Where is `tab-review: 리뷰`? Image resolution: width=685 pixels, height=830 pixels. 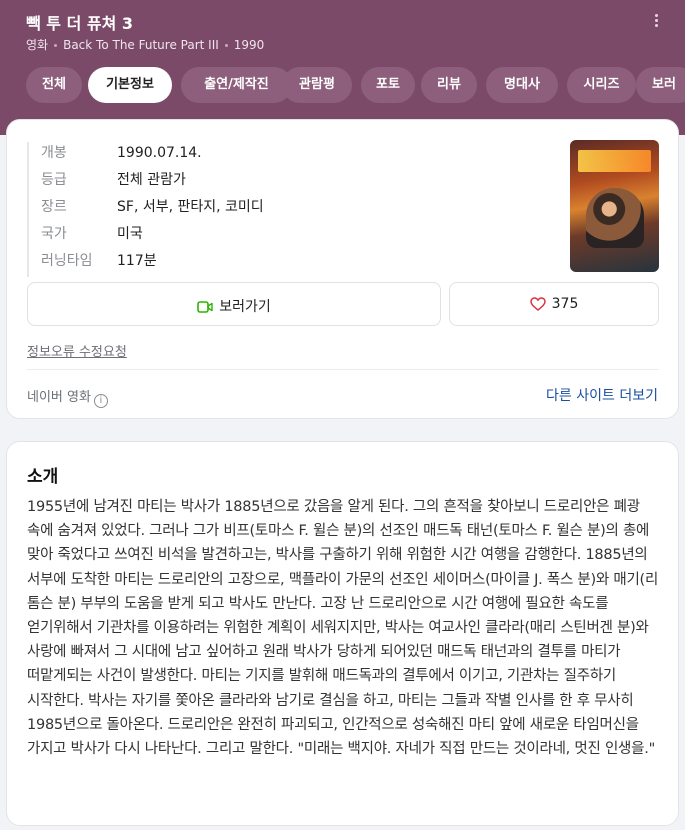 tab-review: 리뷰 is located at coordinates (449, 85).